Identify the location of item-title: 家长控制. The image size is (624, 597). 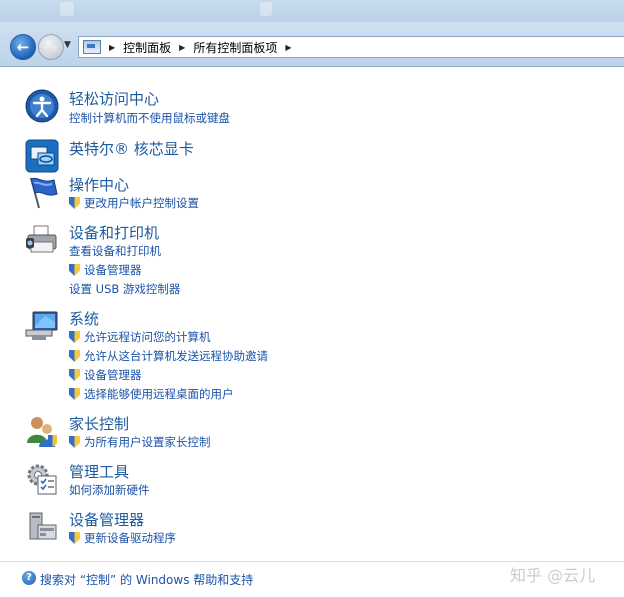
(99, 423).